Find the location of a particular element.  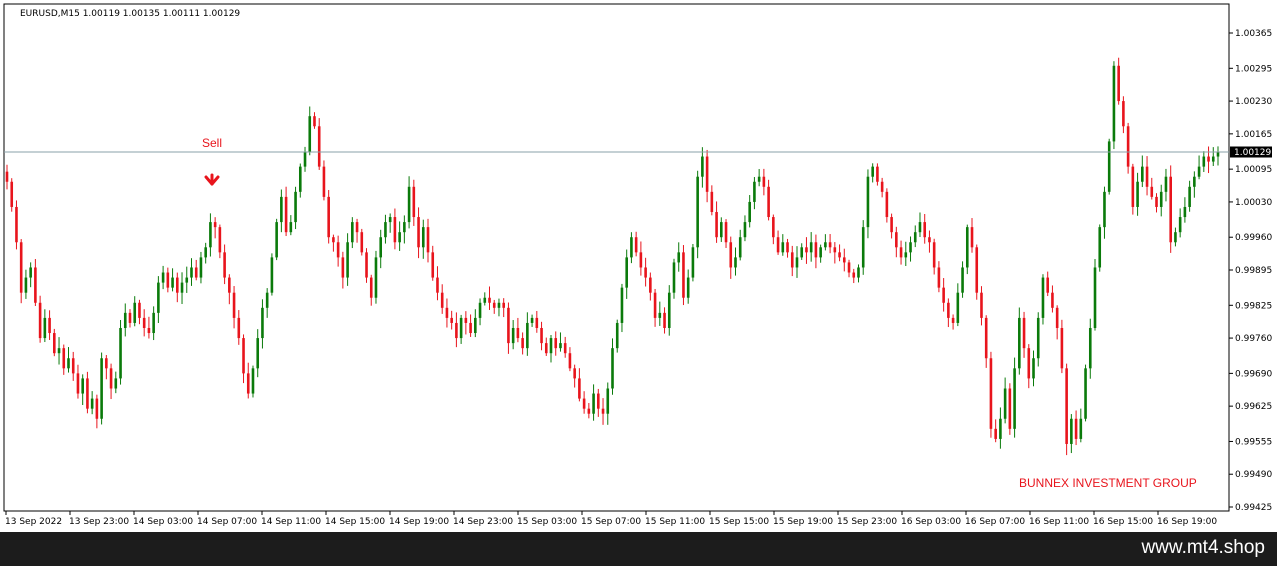

x-tick-label: 14 Sep 03:00 is located at coordinates (163, 522).